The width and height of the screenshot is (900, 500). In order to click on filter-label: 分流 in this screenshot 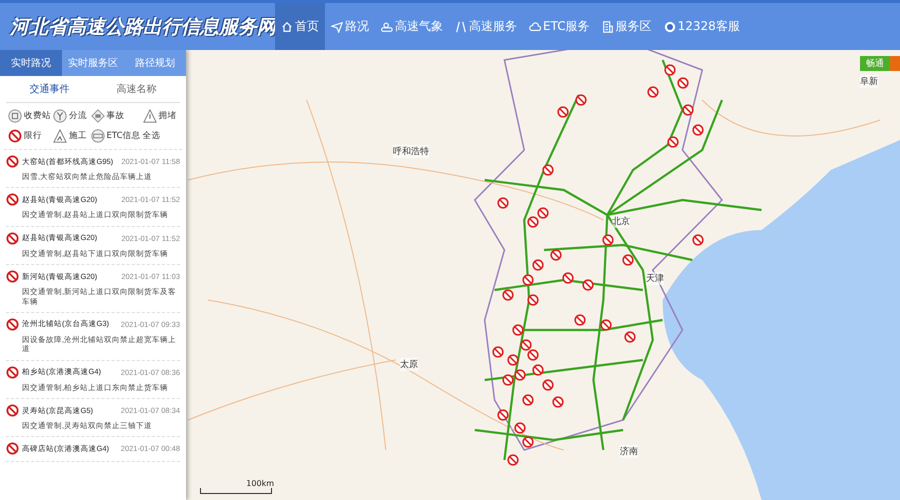, I will do `click(78, 116)`.